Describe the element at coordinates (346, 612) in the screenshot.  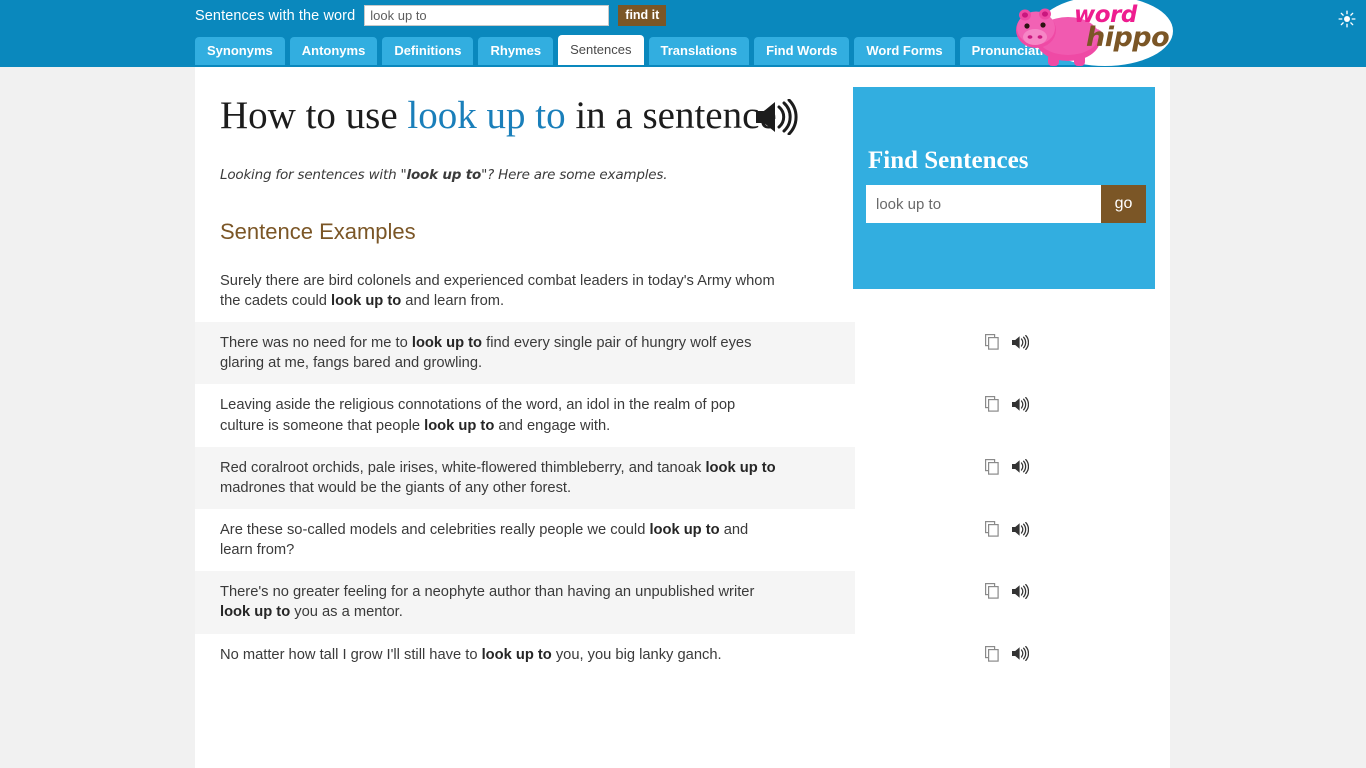
I see `sentence-post: you as a mentor.` at that location.